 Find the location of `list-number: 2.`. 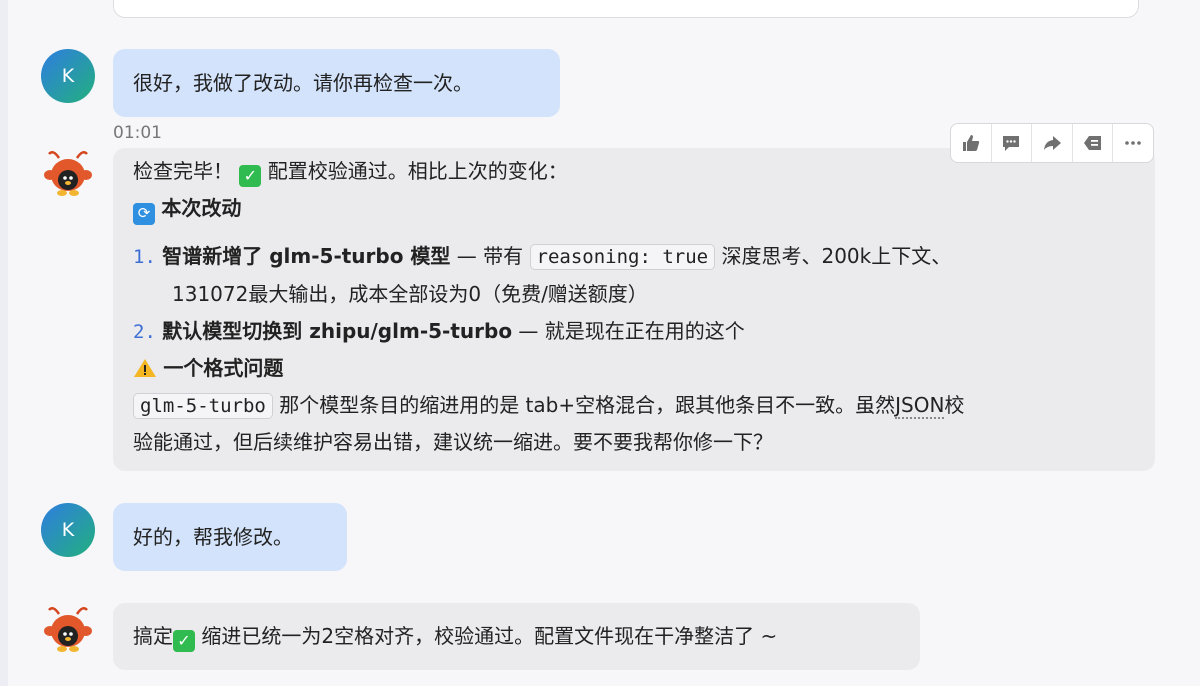

list-number: 2. is located at coordinates (144, 332).